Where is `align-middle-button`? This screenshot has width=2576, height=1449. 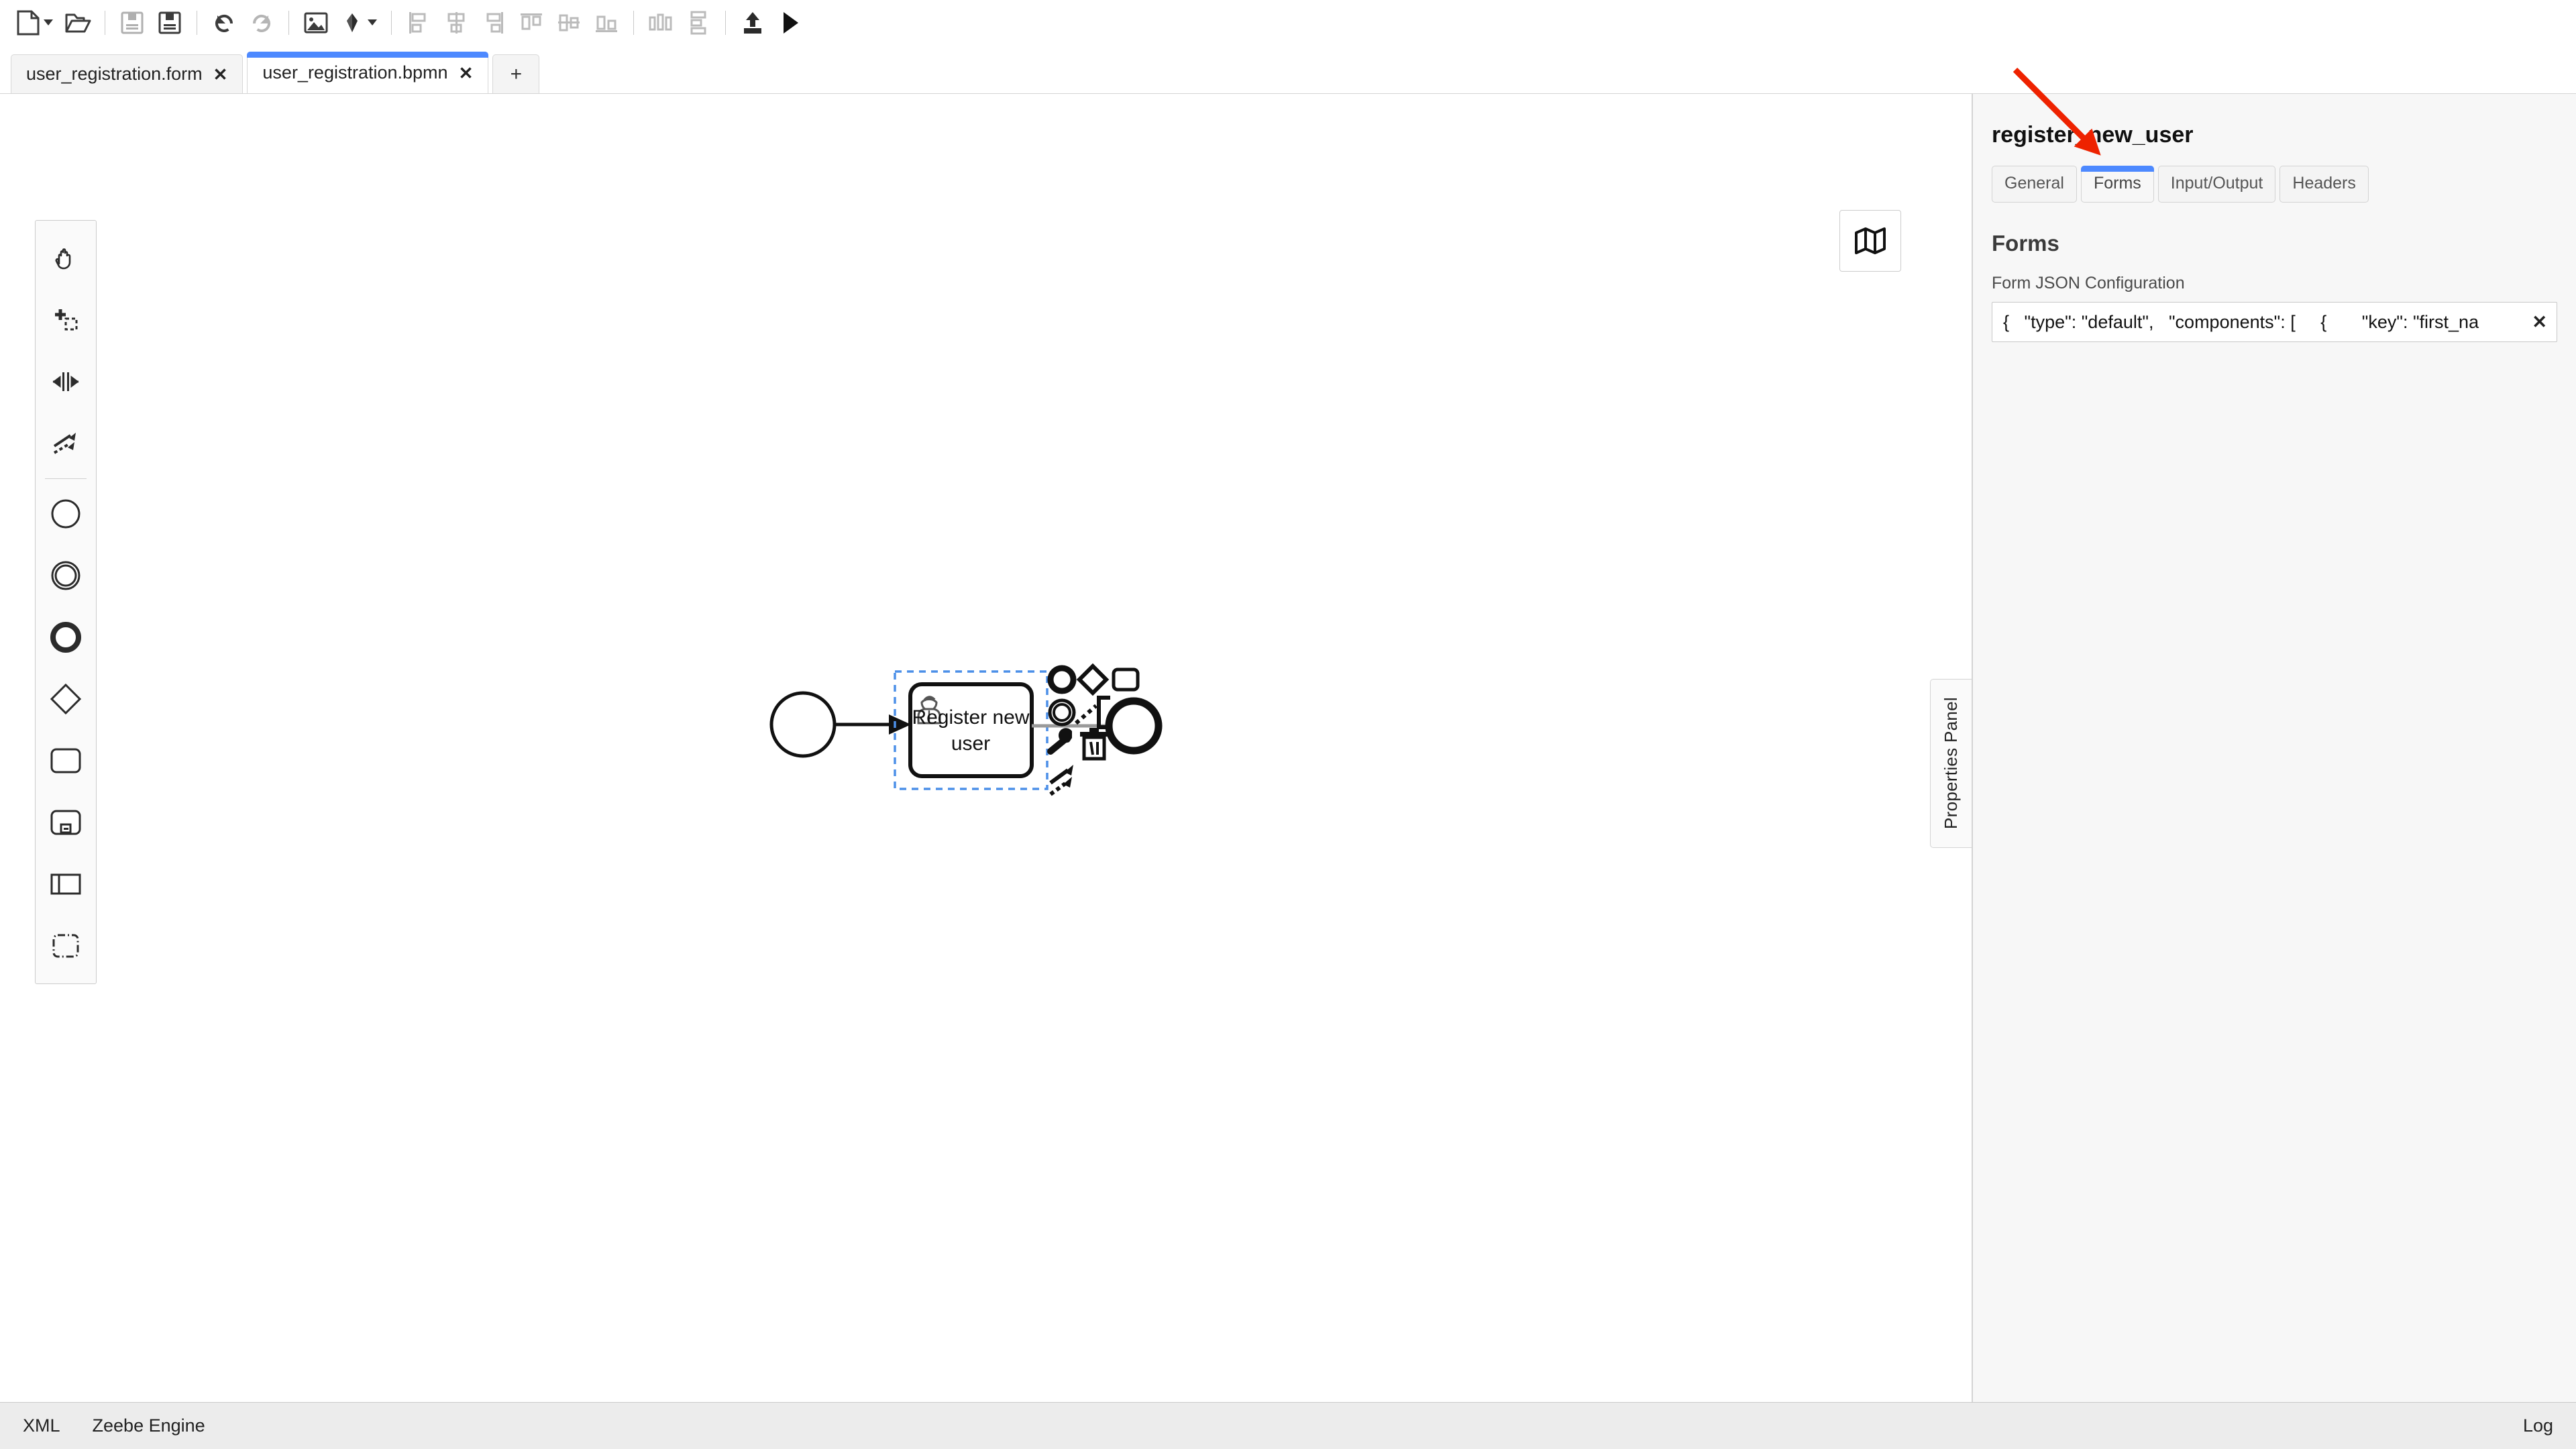 align-middle-button is located at coordinates (569, 23).